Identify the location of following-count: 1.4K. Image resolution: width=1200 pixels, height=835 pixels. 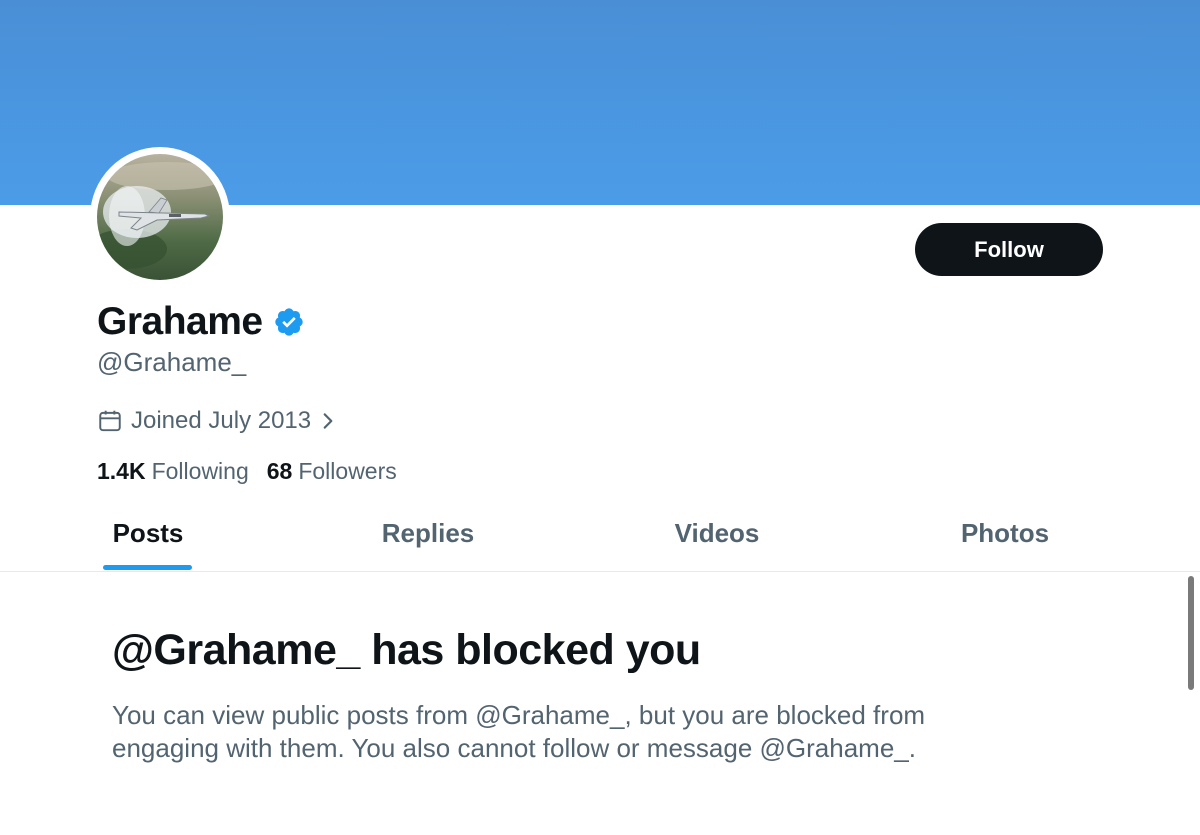
(121, 470).